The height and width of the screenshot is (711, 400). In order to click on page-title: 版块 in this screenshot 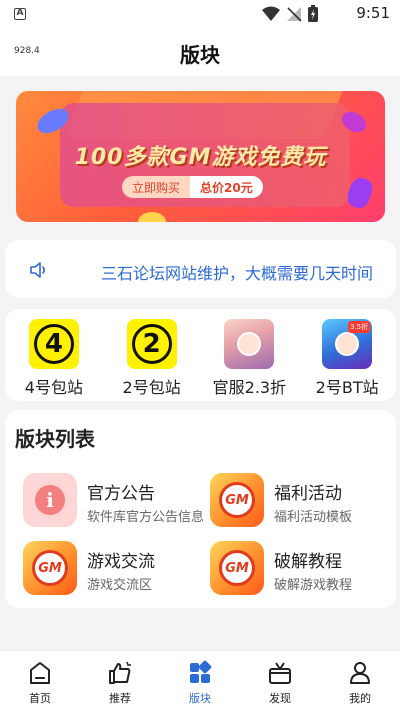, I will do `click(200, 55)`.